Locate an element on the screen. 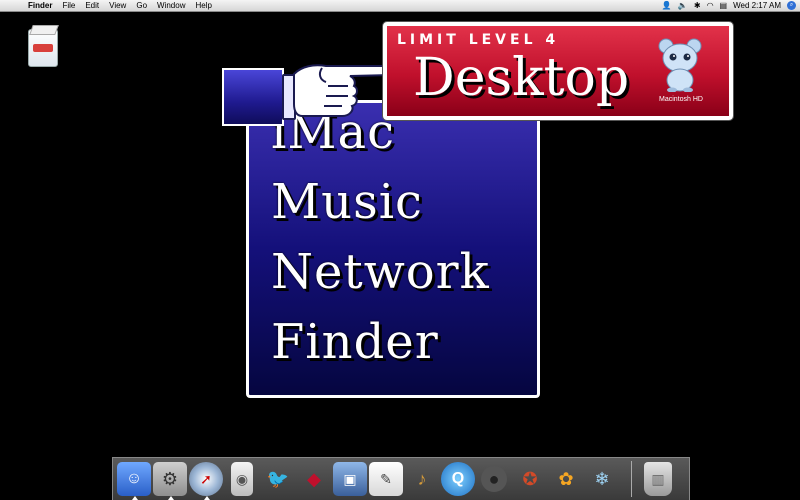  drive-stripe is located at coordinates (43, 48).